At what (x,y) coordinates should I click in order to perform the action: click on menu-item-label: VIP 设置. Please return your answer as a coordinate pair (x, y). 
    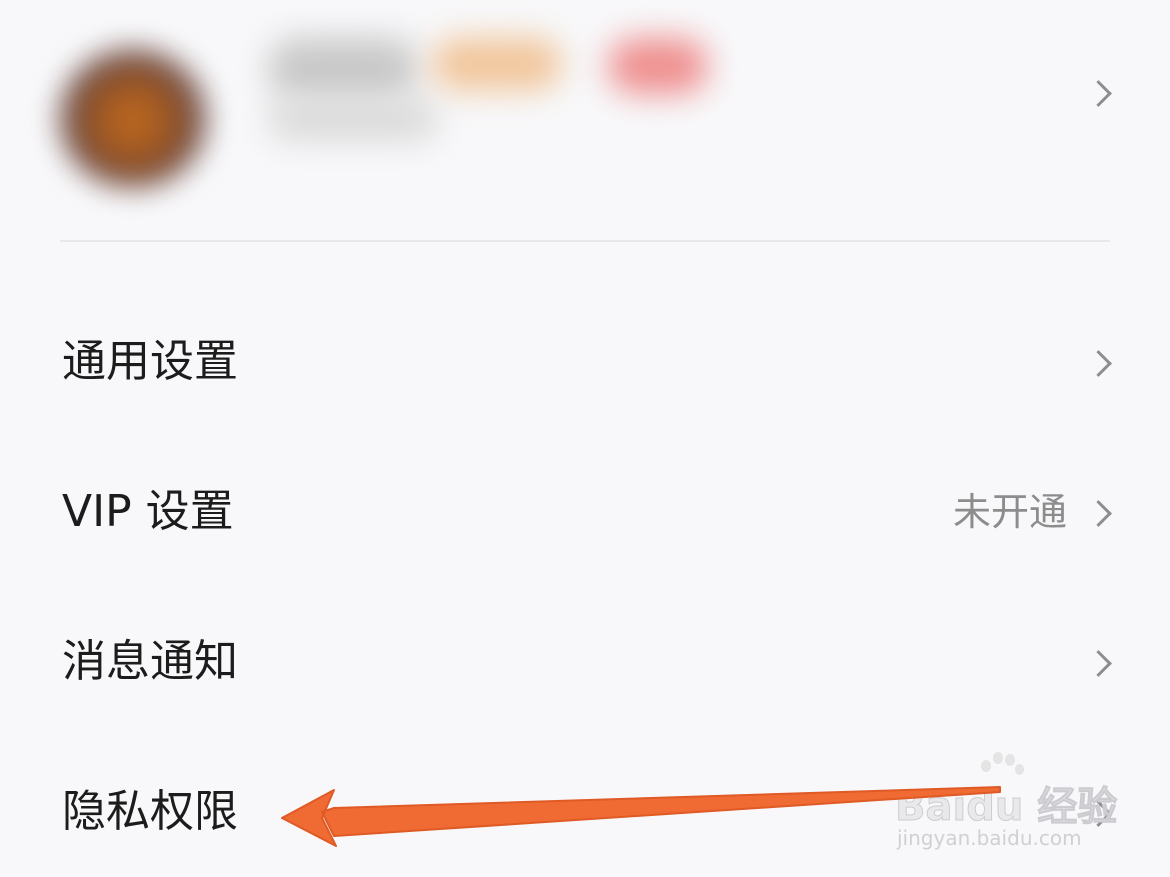
    Looking at the image, I should click on (148, 511).